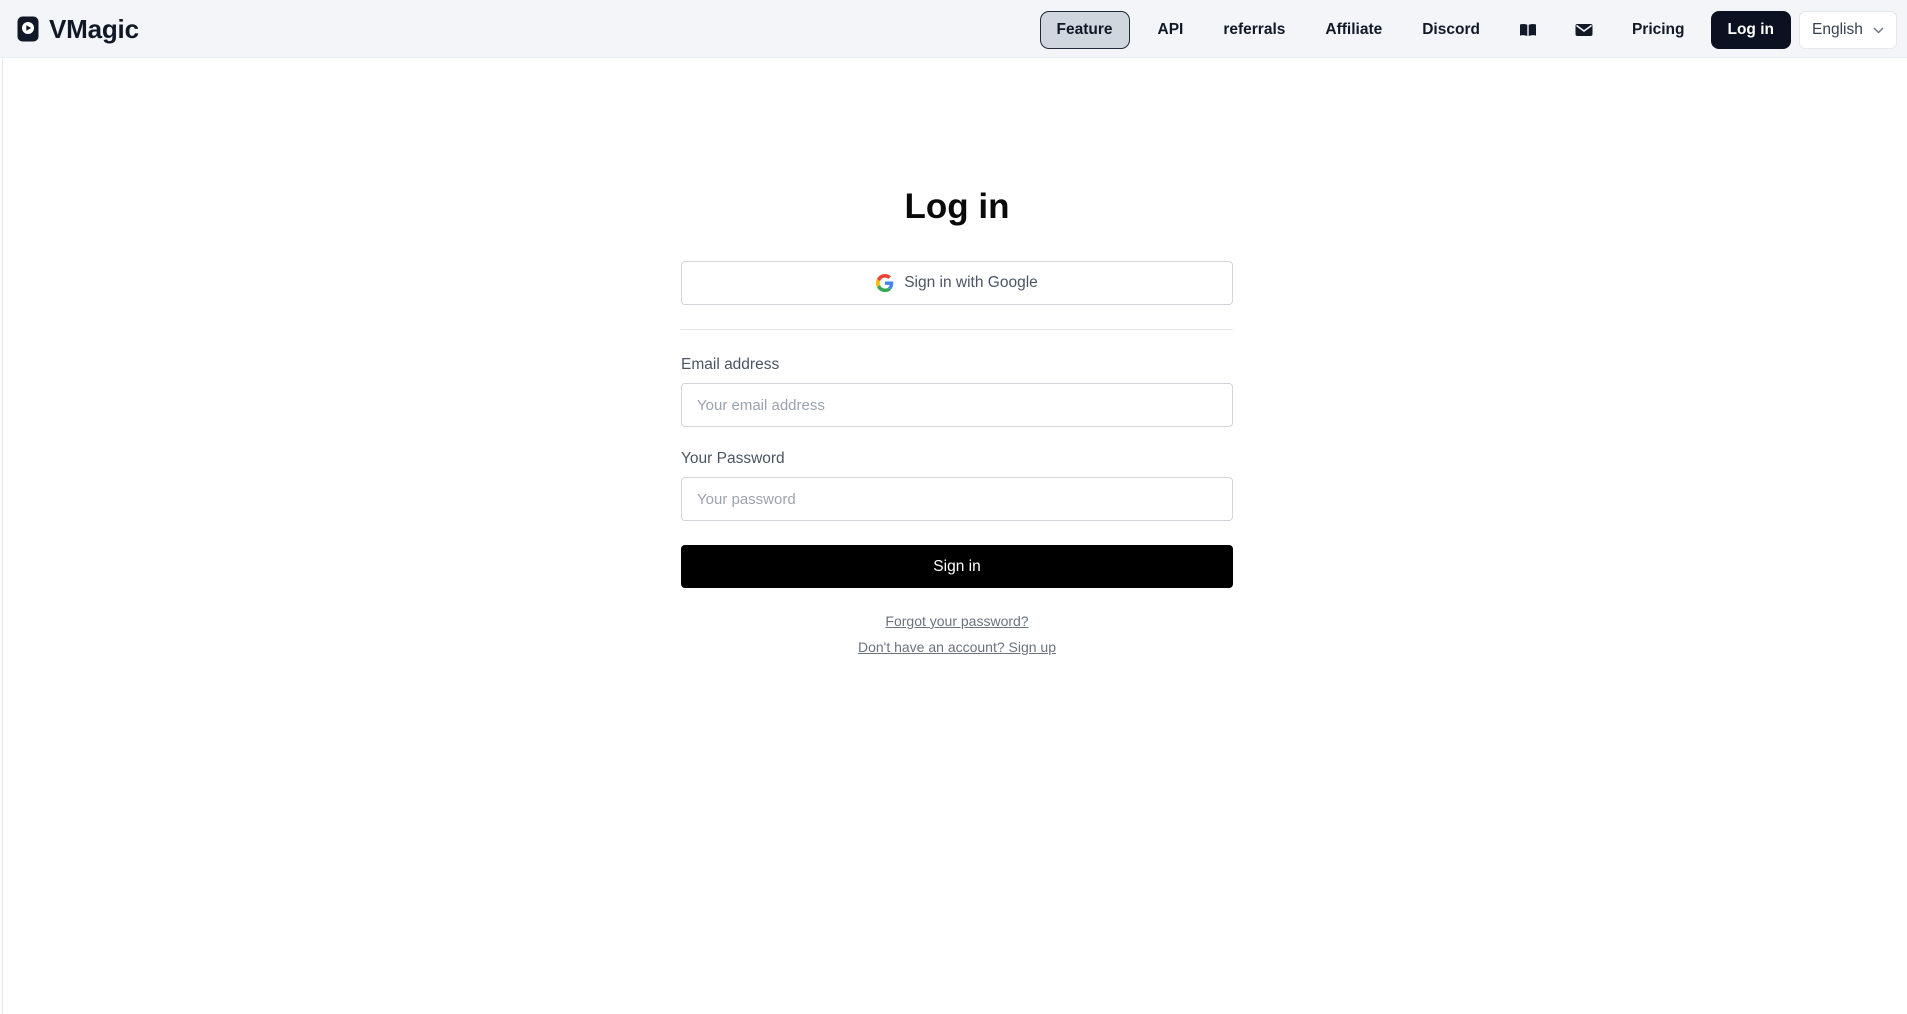 The height and width of the screenshot is (1014, 1907). Describe the element at coordinates (1254, 30) in the screenshot. I see `nav-referrals: referrals` at that location.